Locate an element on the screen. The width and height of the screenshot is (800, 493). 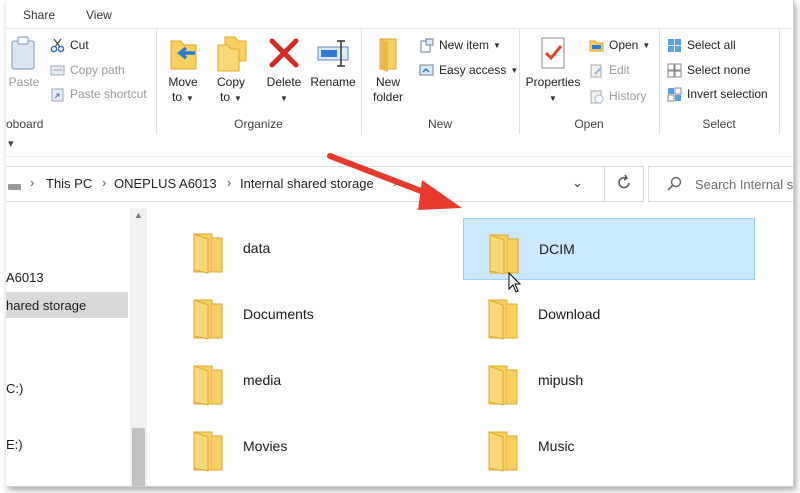
select-all-button: Select all is located at coordinates (701, 45).